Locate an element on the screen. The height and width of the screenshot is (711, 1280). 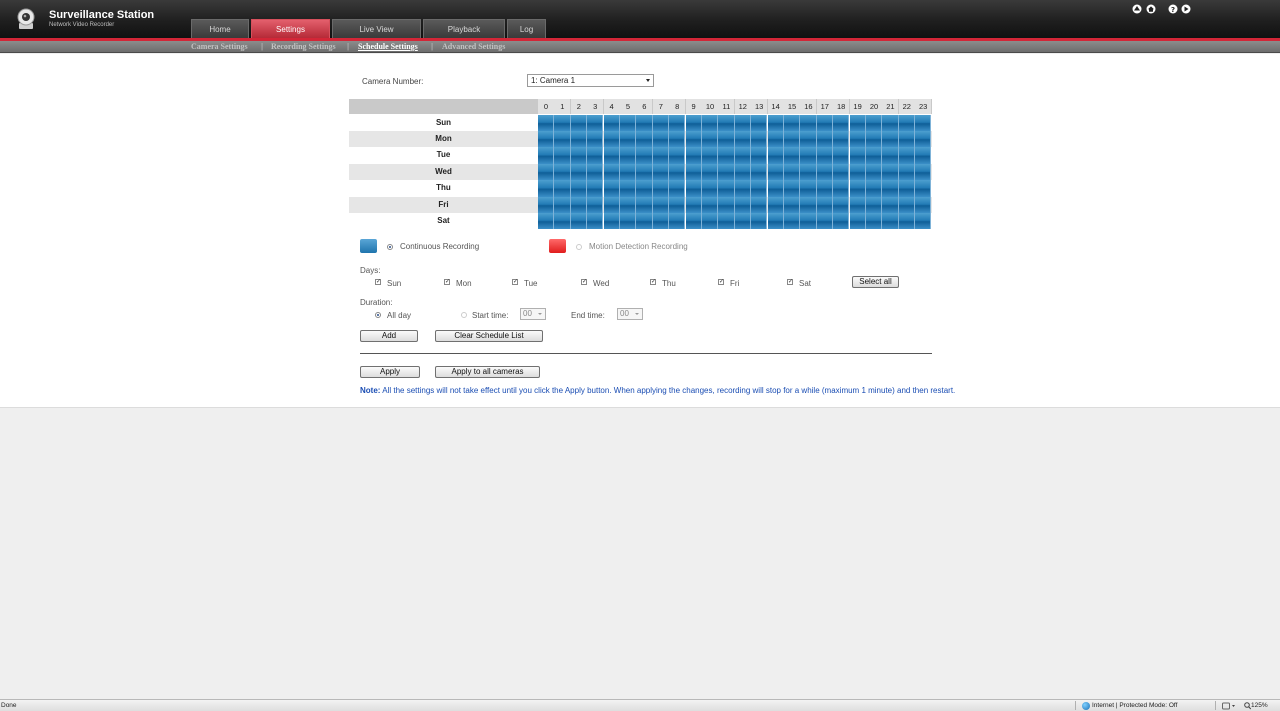
add-button: Add is located at coordinates (389, 336).